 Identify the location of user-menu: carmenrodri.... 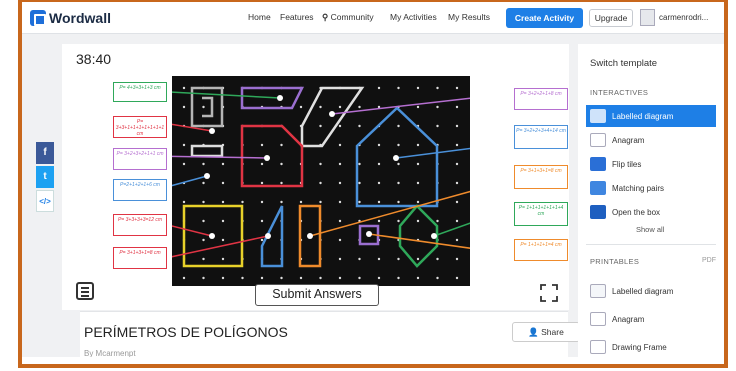
(674, 17).